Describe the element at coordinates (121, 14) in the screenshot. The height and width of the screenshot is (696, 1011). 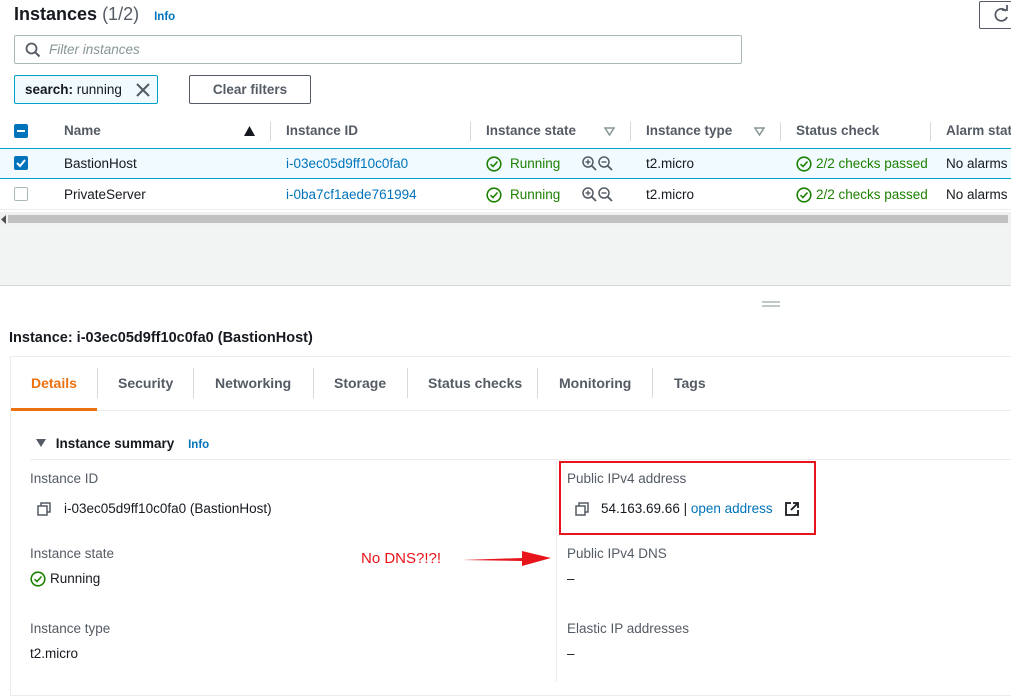
I see `selection-count: (1/2)` at that location.